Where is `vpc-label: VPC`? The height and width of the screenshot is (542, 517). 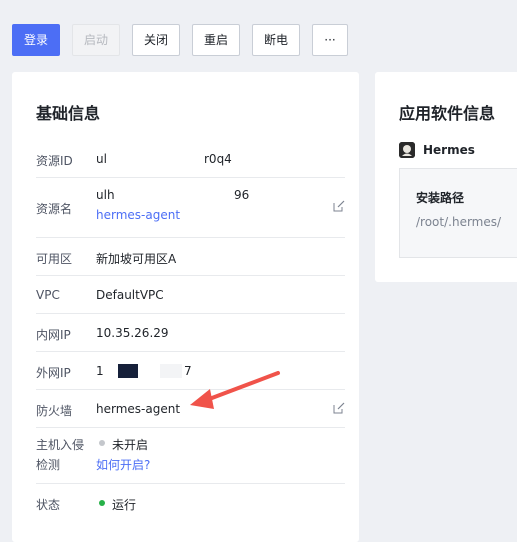 vpc-label: VPC is located at coordinates (48, 295).